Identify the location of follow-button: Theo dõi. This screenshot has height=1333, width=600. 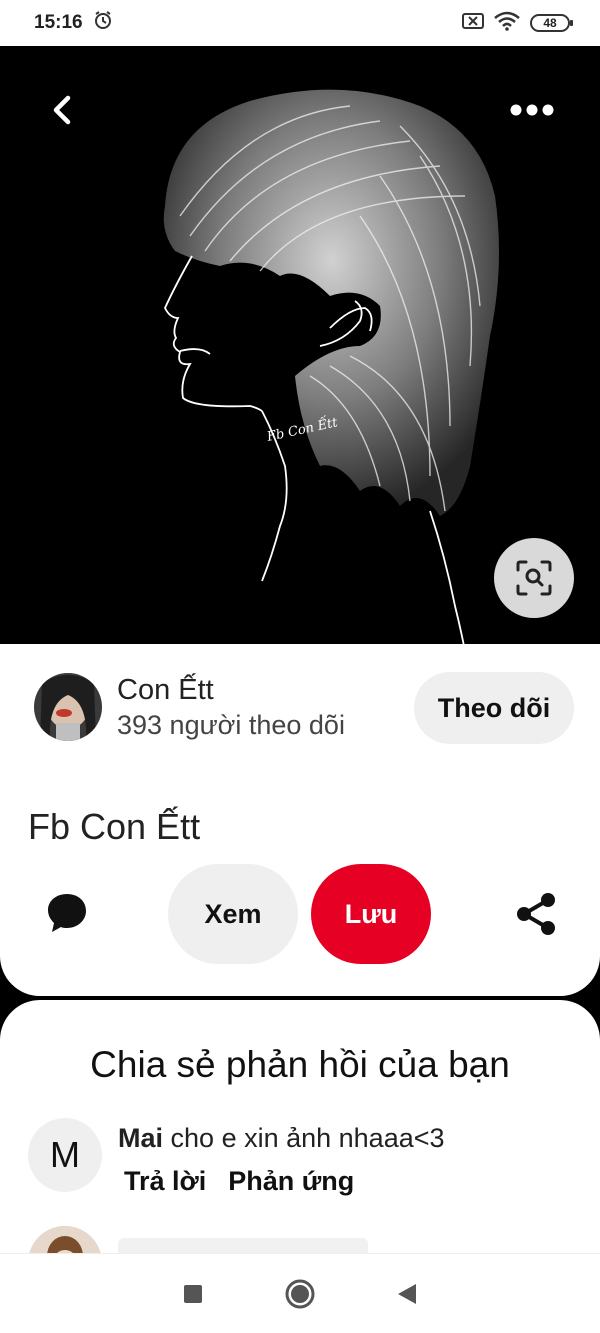
(494, 708).